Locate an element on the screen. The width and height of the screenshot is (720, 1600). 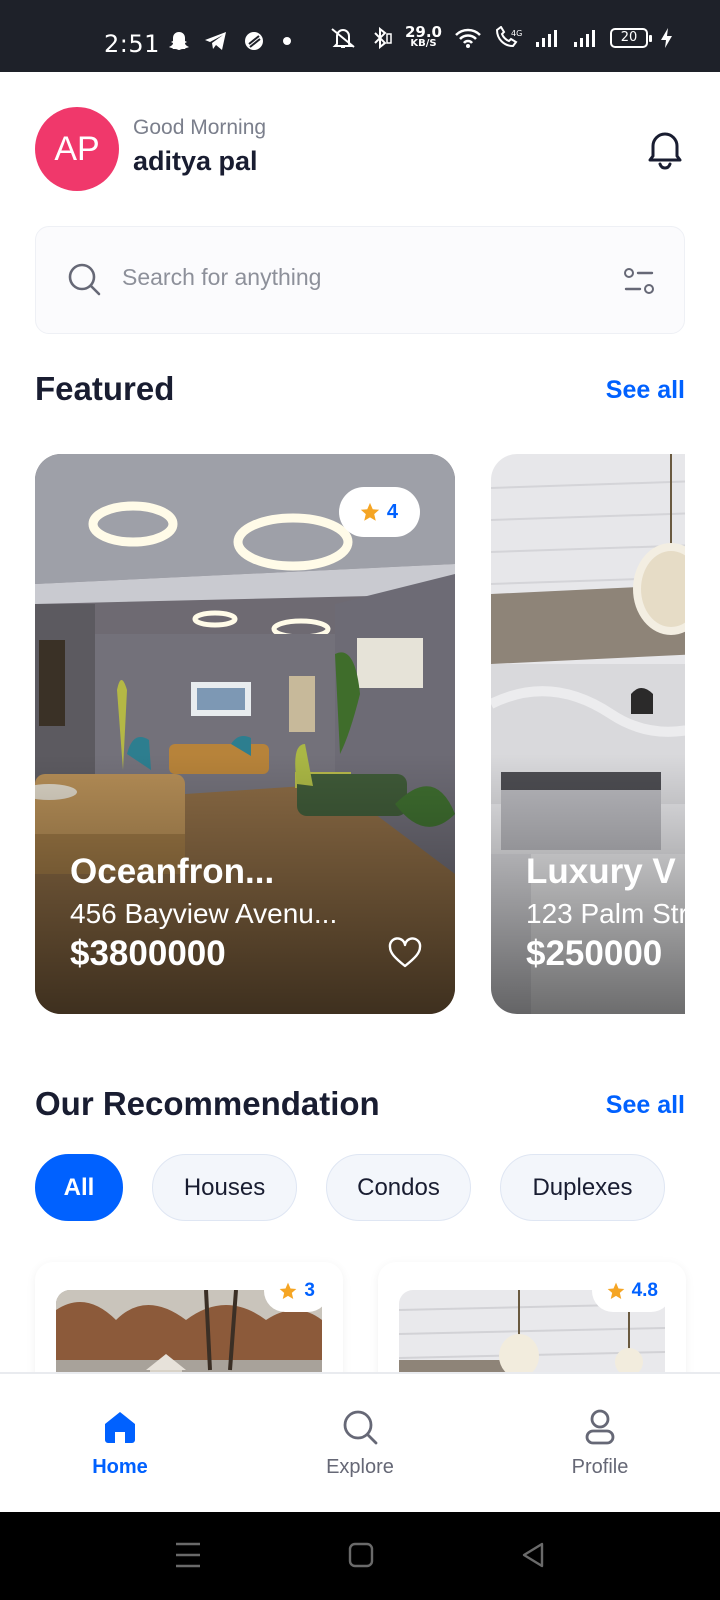
telegram-icon is located at coordinates (215, 41).